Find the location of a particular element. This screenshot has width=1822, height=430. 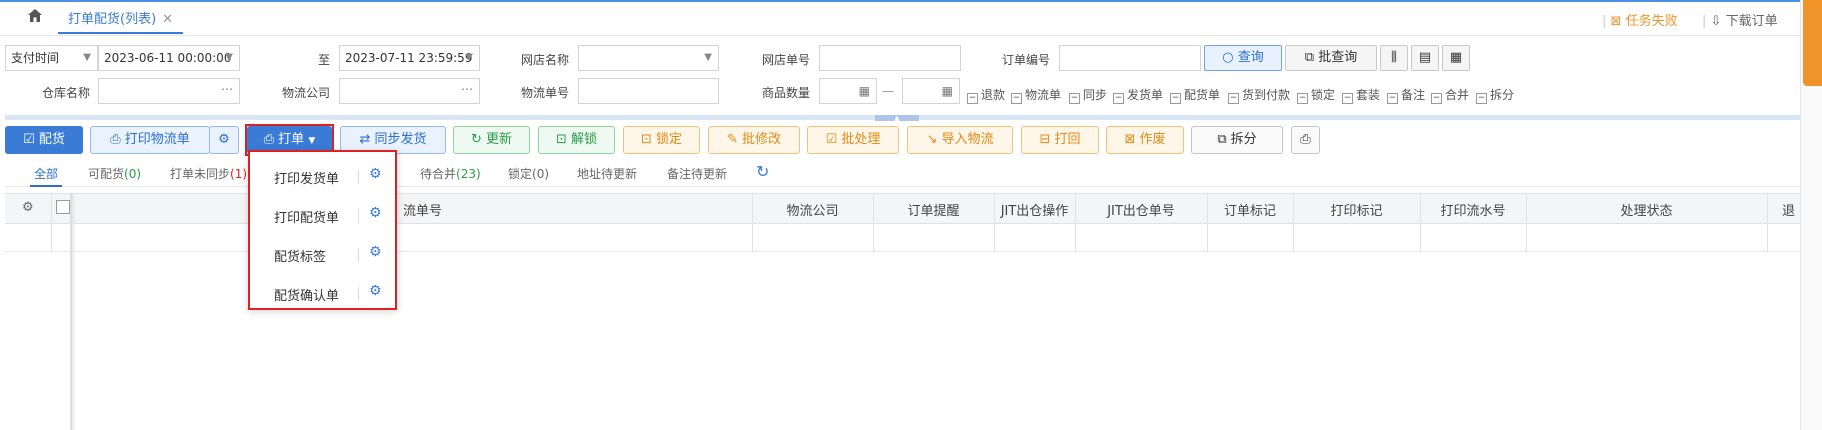

task-fail-icon: ⊠ is located at coordinates (1616, 21).